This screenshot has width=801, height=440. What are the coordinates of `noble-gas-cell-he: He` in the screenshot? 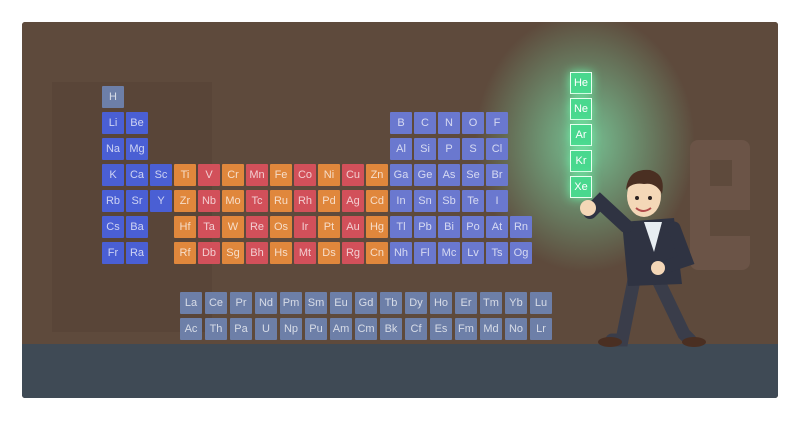 It's located at (581, 83).